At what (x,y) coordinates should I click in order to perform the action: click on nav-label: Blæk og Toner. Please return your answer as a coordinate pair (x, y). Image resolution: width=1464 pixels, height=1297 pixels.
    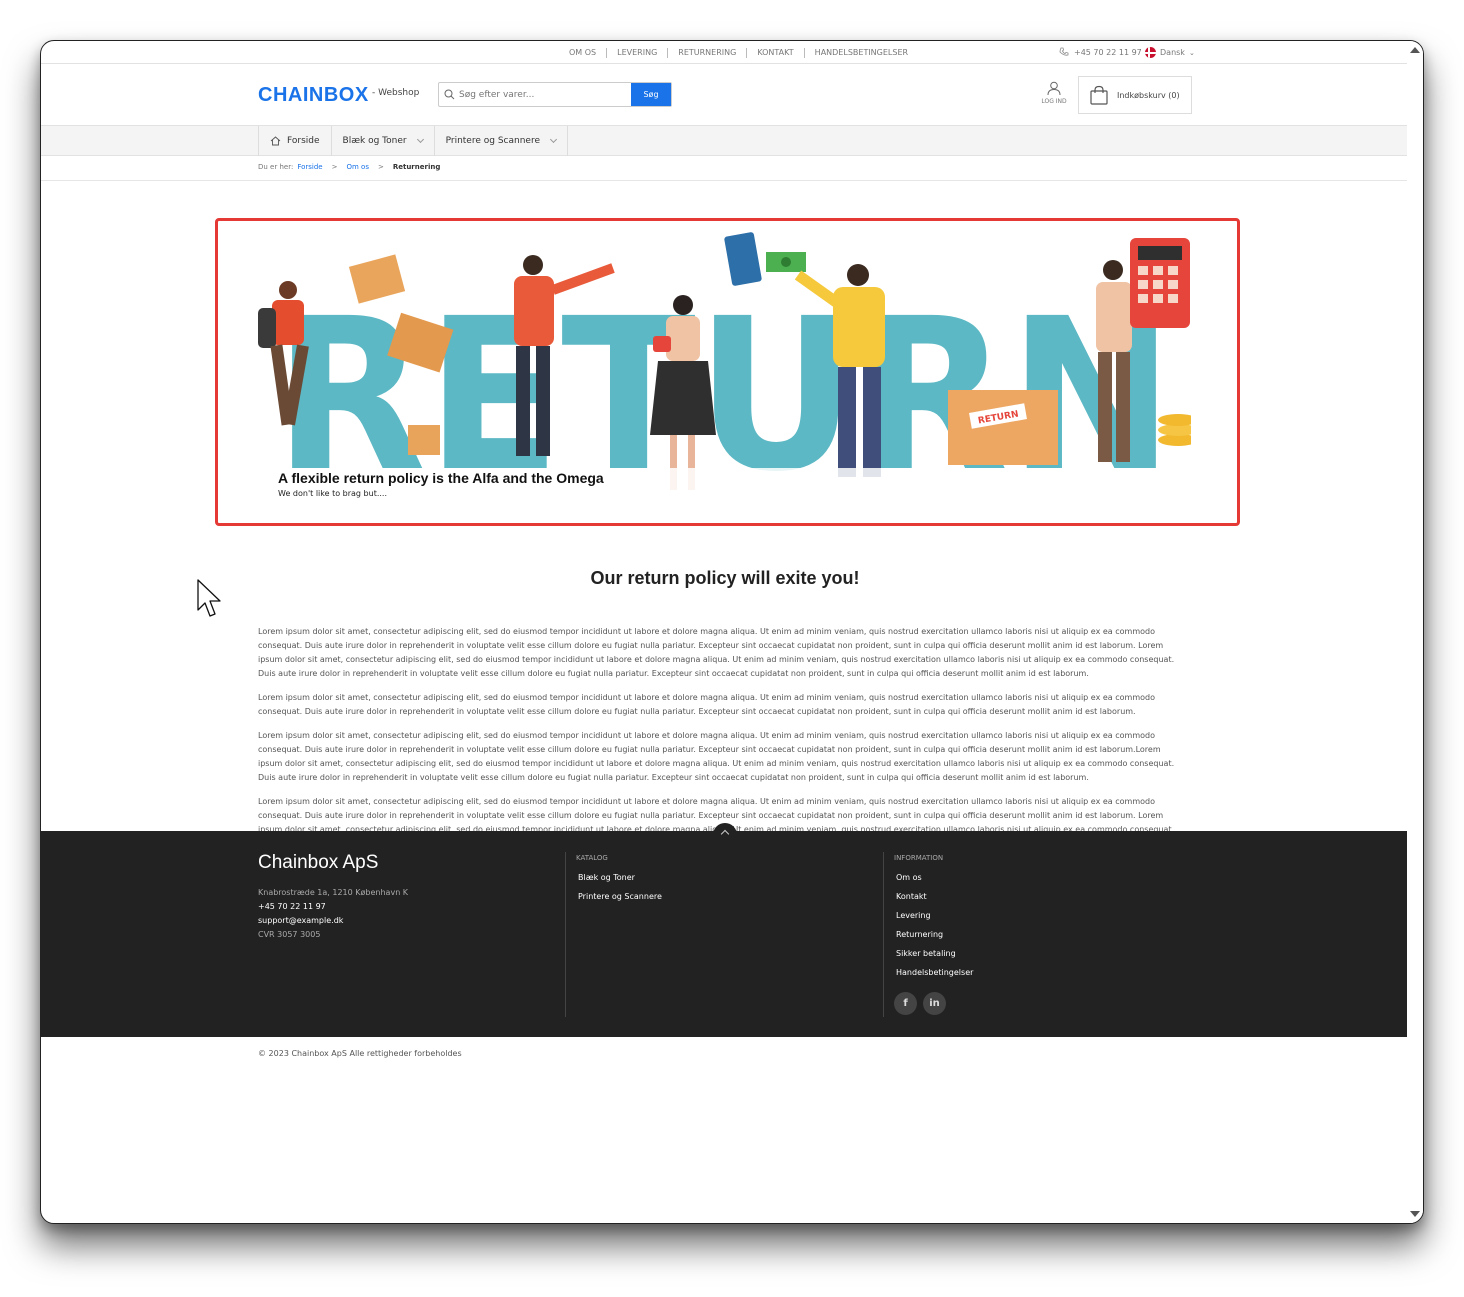
    Looking at the image, I should click on (374, 141).